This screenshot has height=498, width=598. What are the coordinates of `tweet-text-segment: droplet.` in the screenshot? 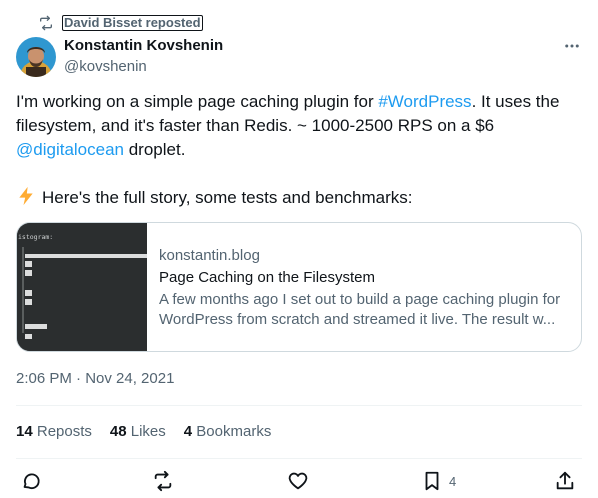 It's located at (155, 149).